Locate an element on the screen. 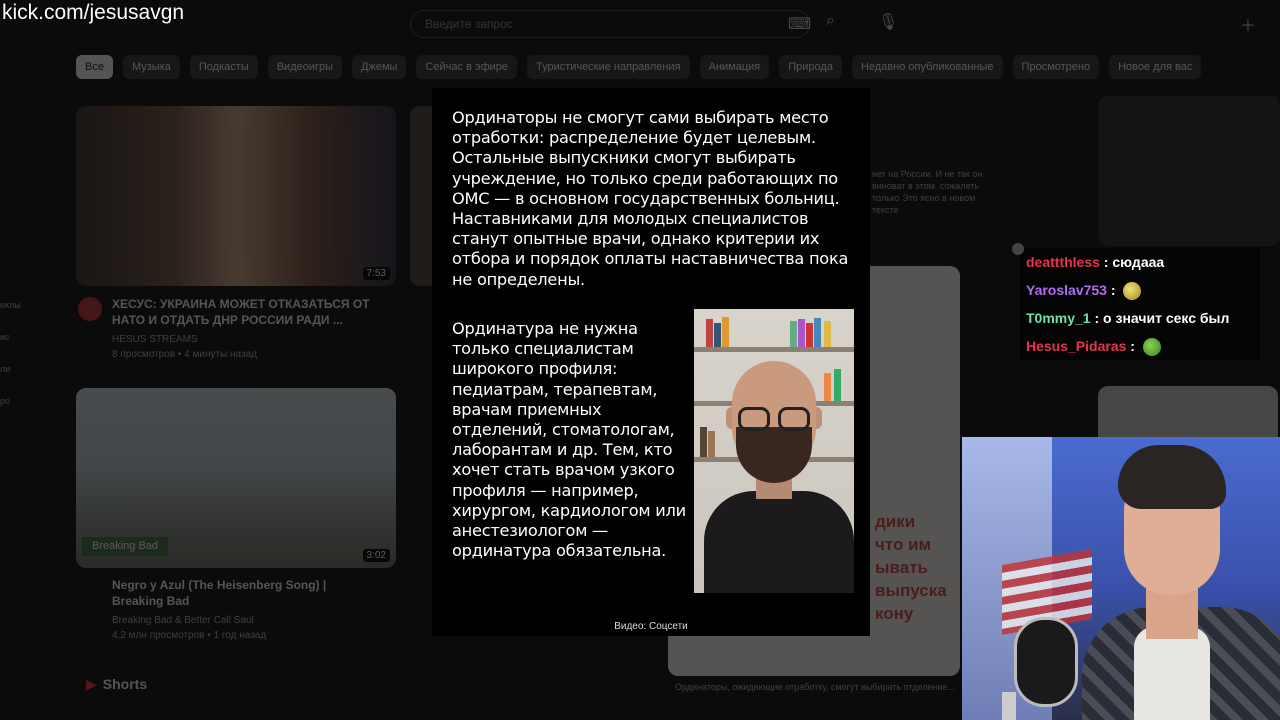  sidebar-item: ро is located at coordinates (20, 412).